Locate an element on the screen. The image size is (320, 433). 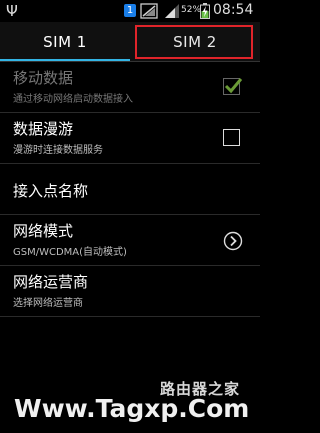
tab-sim1-label: SIM 1 is located at coordinates (65, 42).